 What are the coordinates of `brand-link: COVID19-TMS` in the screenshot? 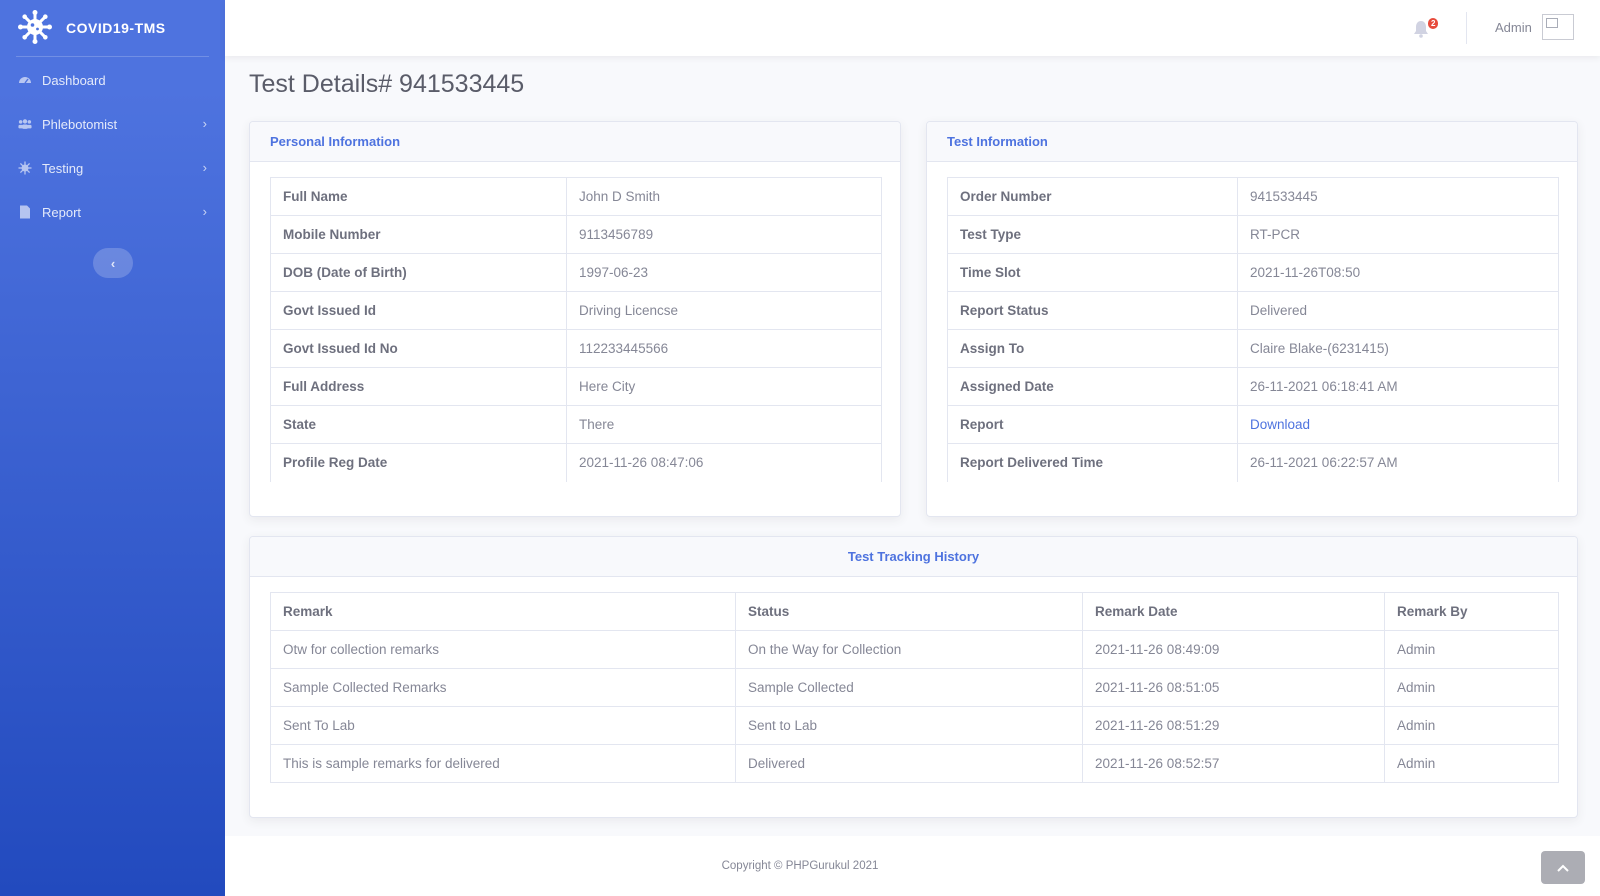 It's located at (112, 28).